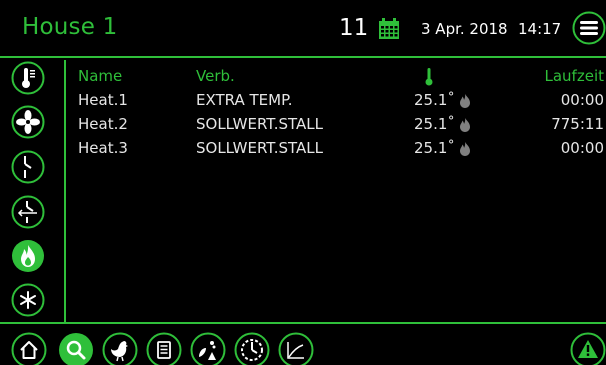 Image resolution: width=606 pixels, height=365 pixels. Describe the element at coordinates (252, 348) in the screenshot. I see `clock-icon` at that location.